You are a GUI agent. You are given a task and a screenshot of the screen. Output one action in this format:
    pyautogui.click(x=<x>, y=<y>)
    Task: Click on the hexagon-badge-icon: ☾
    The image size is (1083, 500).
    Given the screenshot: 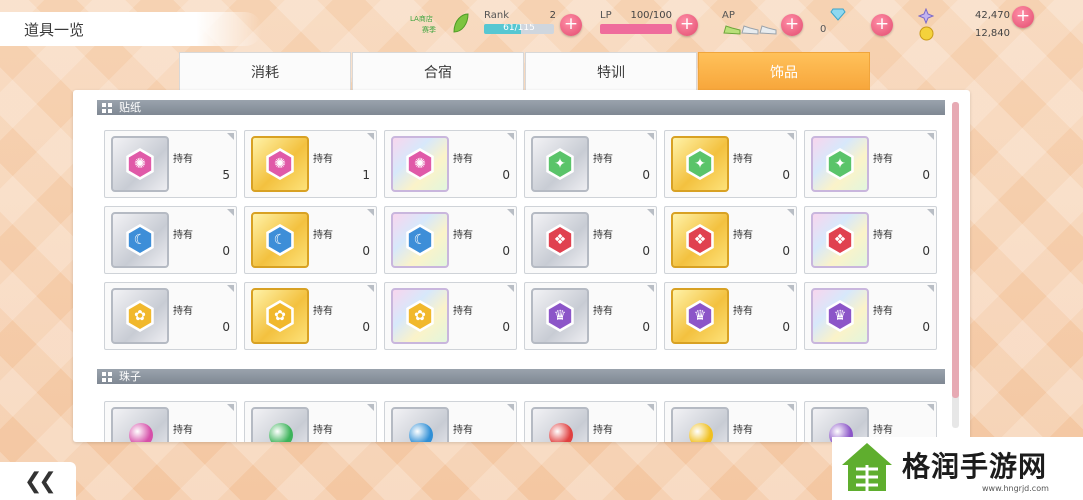 What is the action you would take?
    pyautogui.click(x=140, y=240)
    